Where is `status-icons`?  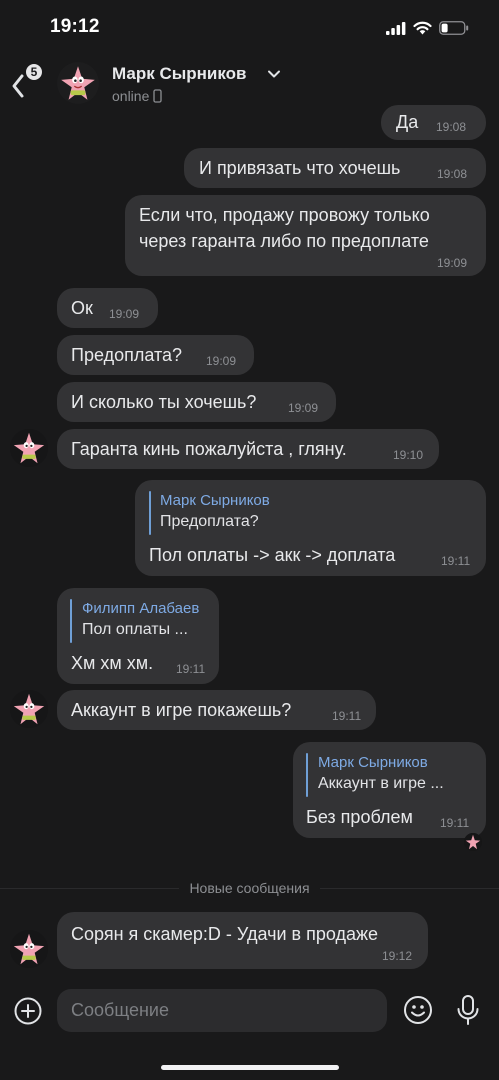
status-icons is located at coordinates (427, 28).